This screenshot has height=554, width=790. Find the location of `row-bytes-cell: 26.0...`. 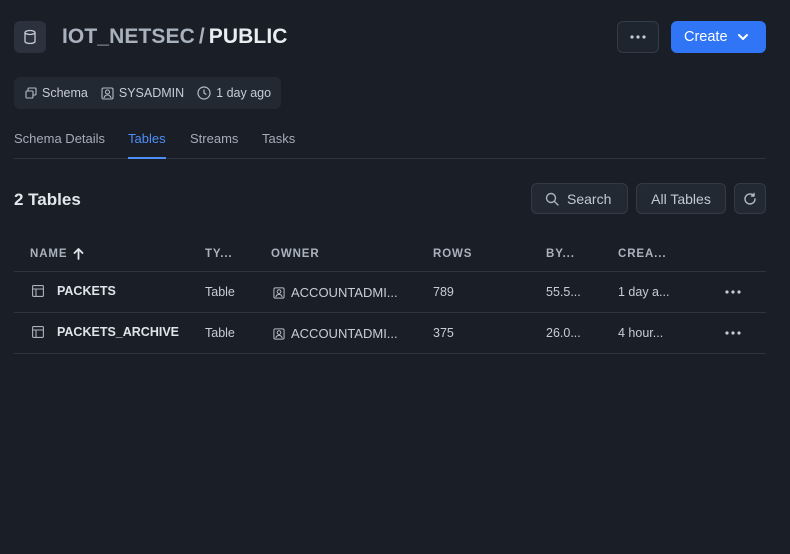

row-bytes-cell: 26.0... is located at coordinates (563, 333).